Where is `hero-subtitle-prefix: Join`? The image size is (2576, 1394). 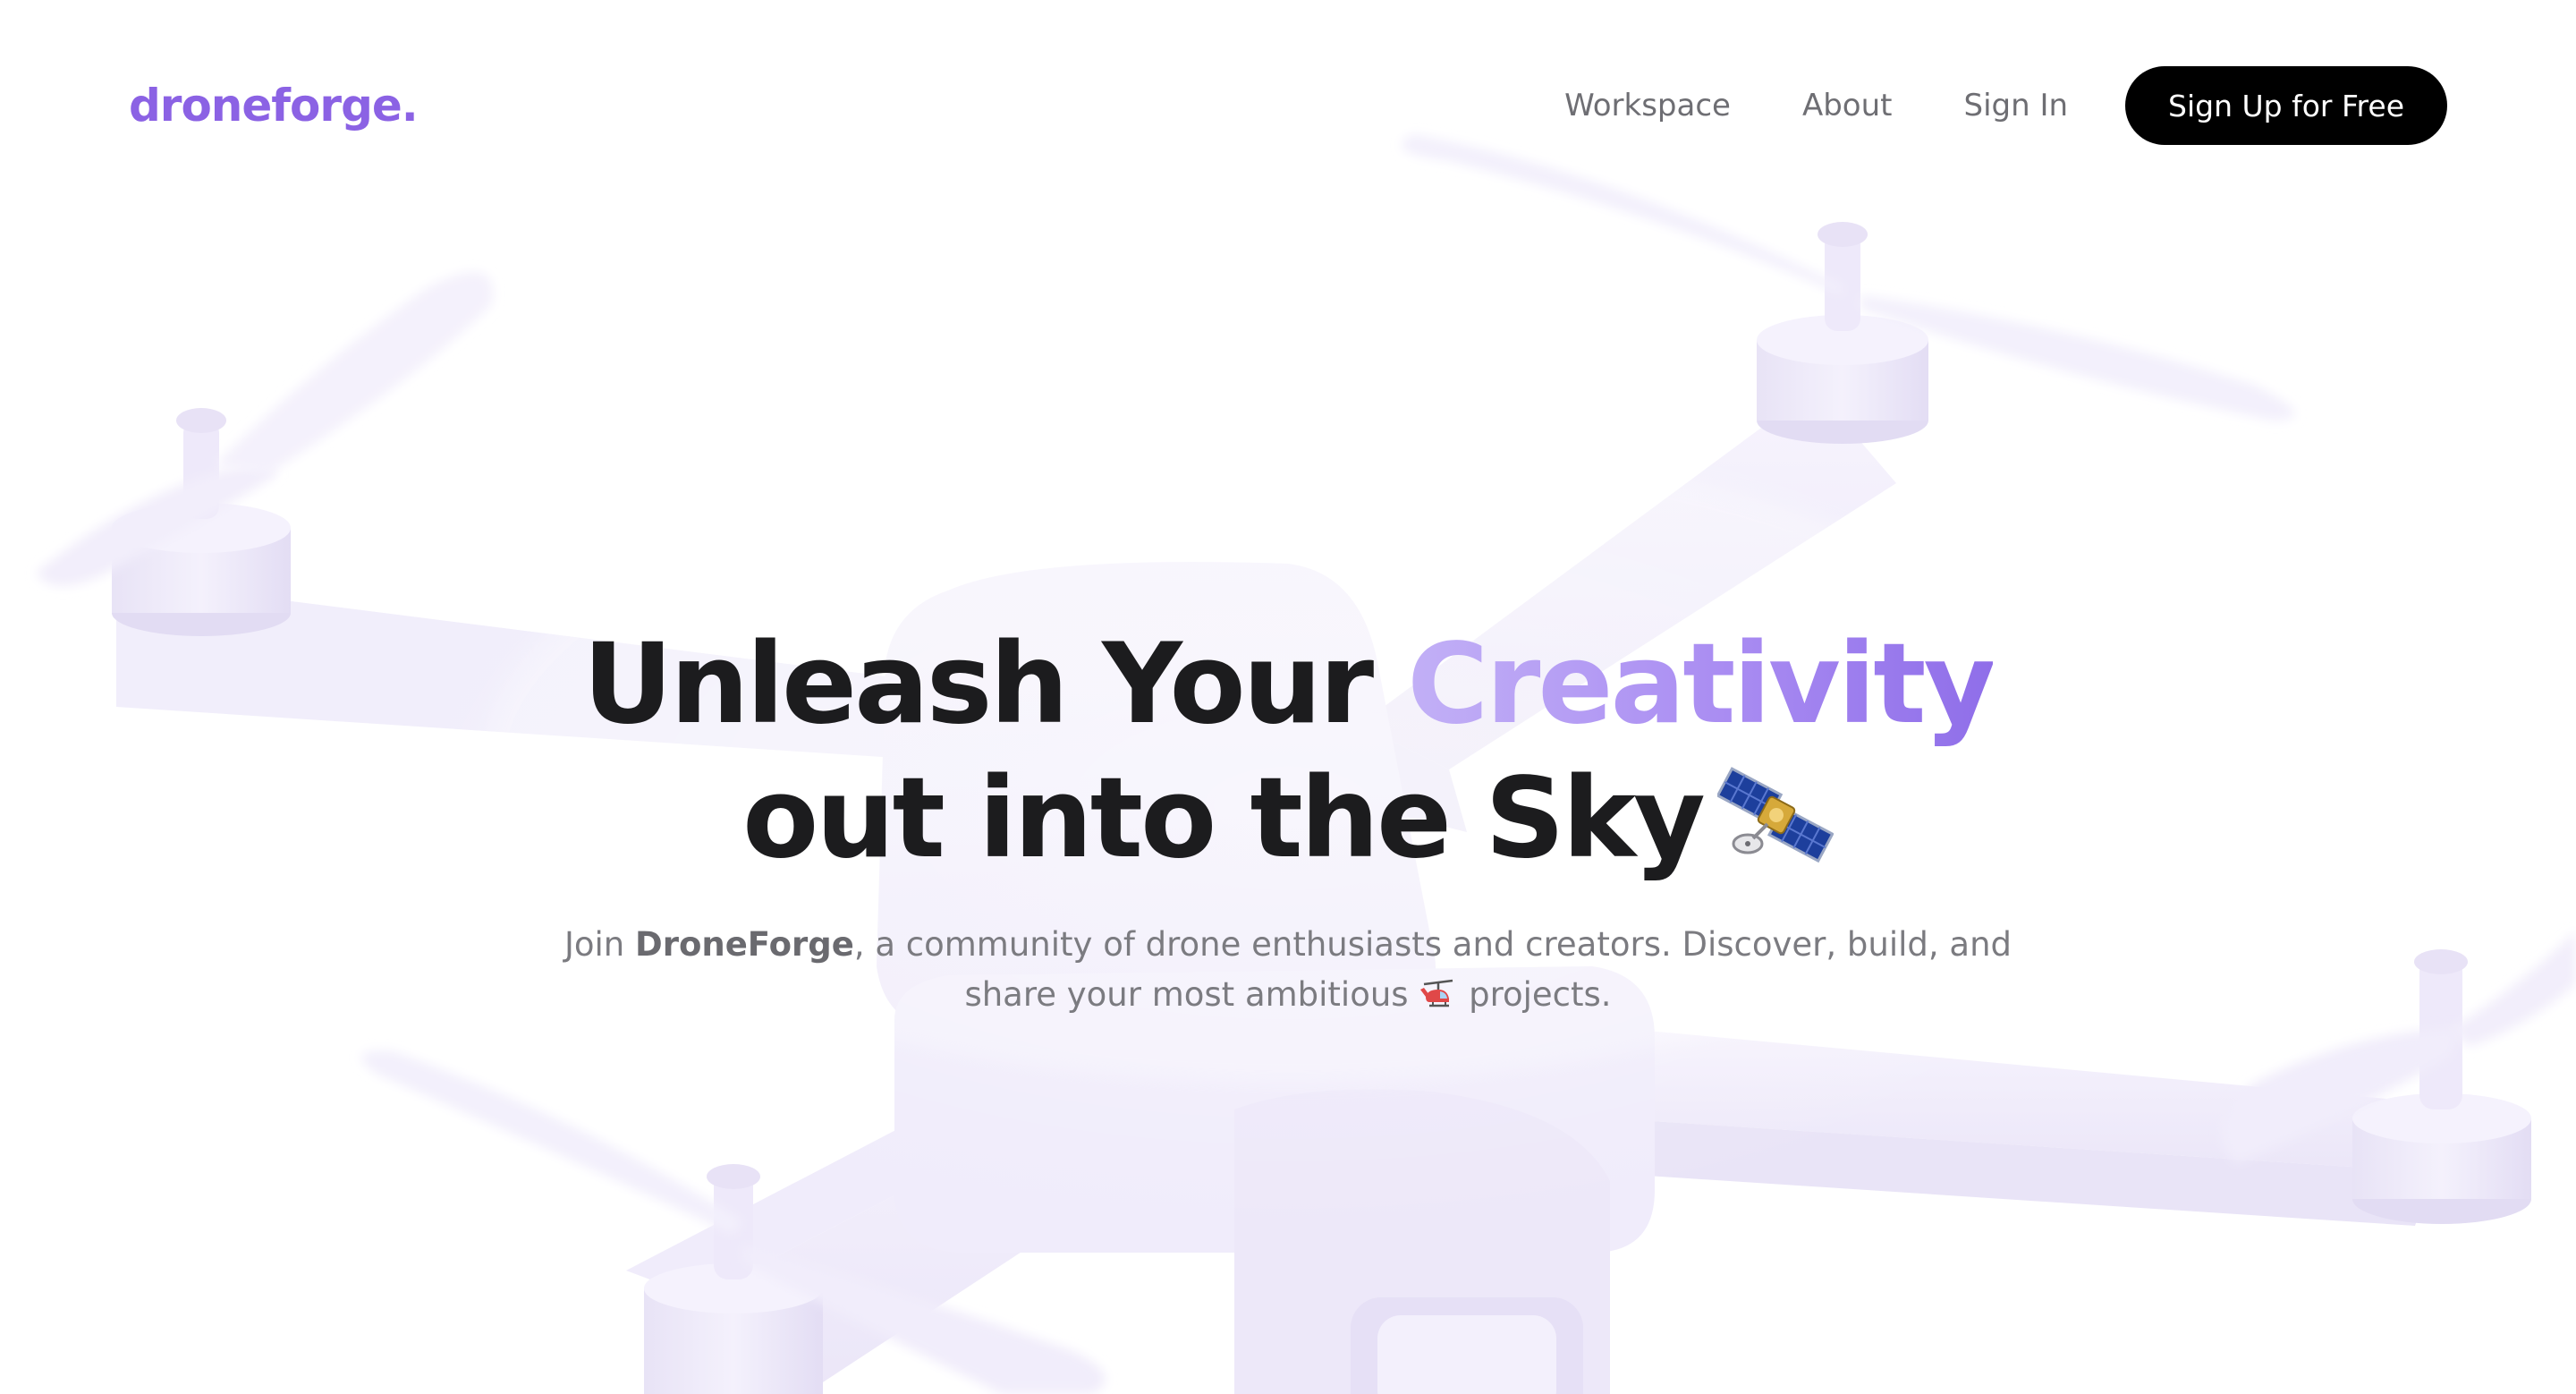
hero-subtitle-prefix: Join is located at coordinates (599, 945).